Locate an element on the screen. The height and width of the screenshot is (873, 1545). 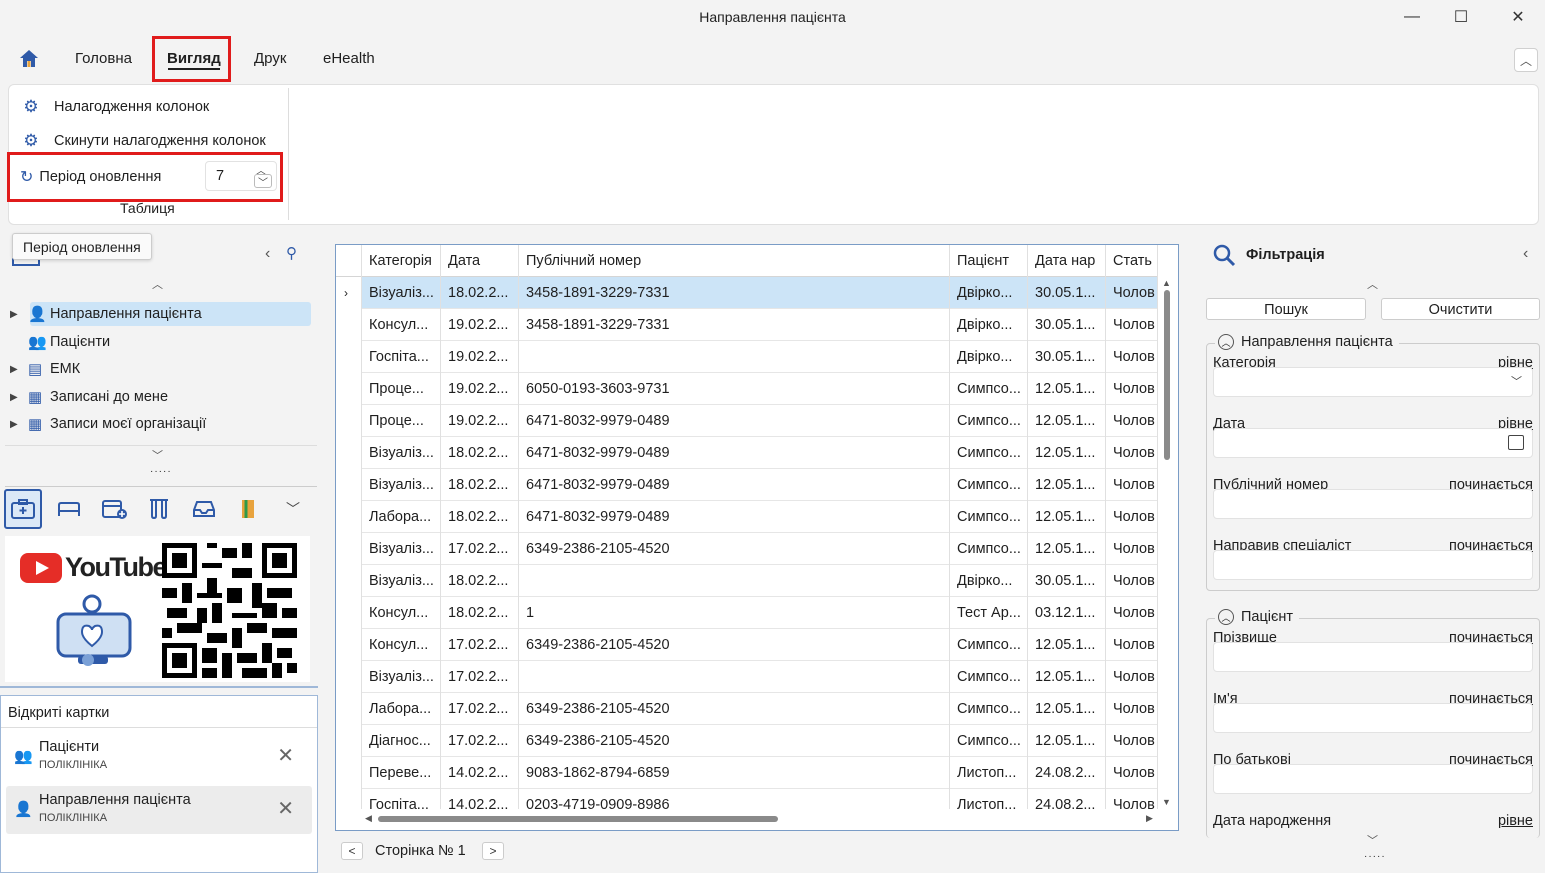
collapse-left-icon: ‹ is located at coordinates (267, 254).